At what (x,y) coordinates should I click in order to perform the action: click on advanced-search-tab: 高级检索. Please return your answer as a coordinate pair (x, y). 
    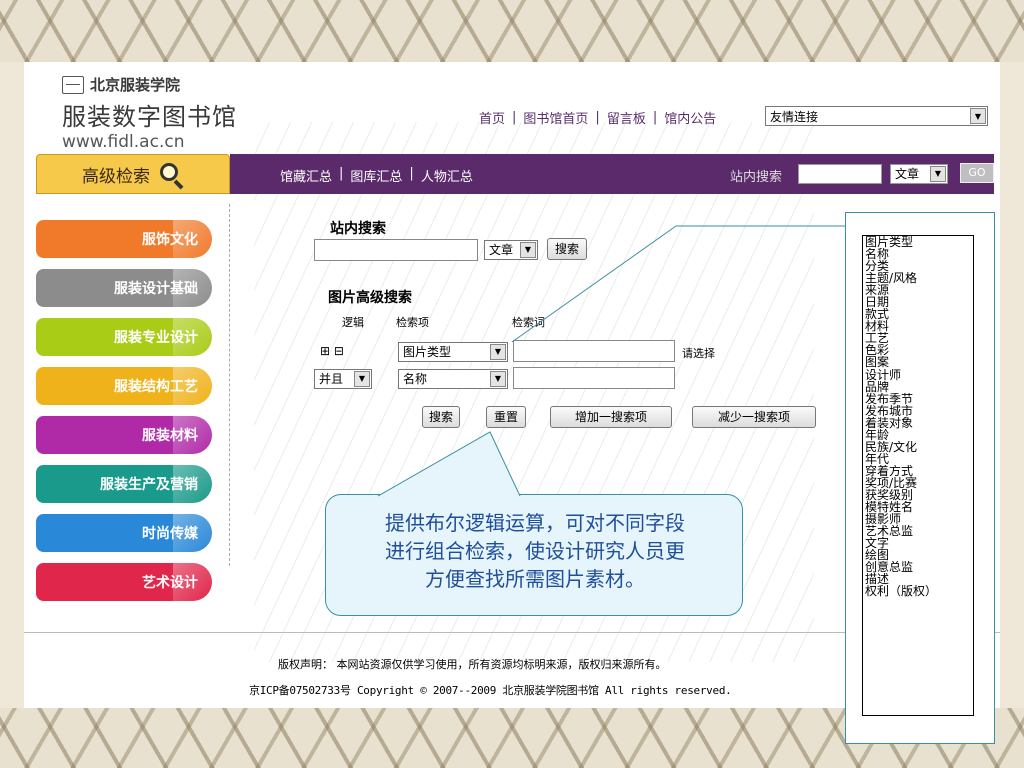
    Looking at the image, I should click on (133, 174).